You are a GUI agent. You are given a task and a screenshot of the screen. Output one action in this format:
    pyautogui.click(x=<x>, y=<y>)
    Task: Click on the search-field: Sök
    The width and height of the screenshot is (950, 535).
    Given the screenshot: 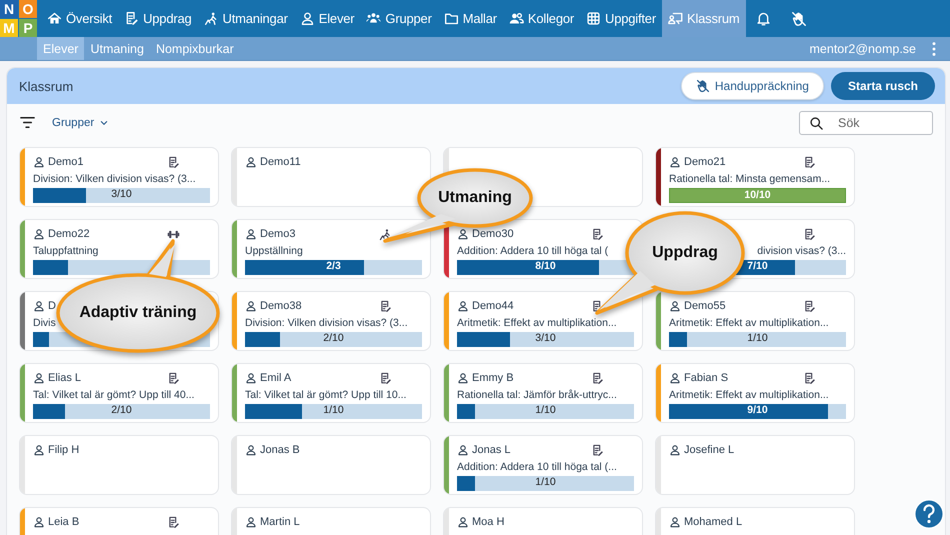 What is the action you would take?
    pyautogui.click(x=866, y=122)
    